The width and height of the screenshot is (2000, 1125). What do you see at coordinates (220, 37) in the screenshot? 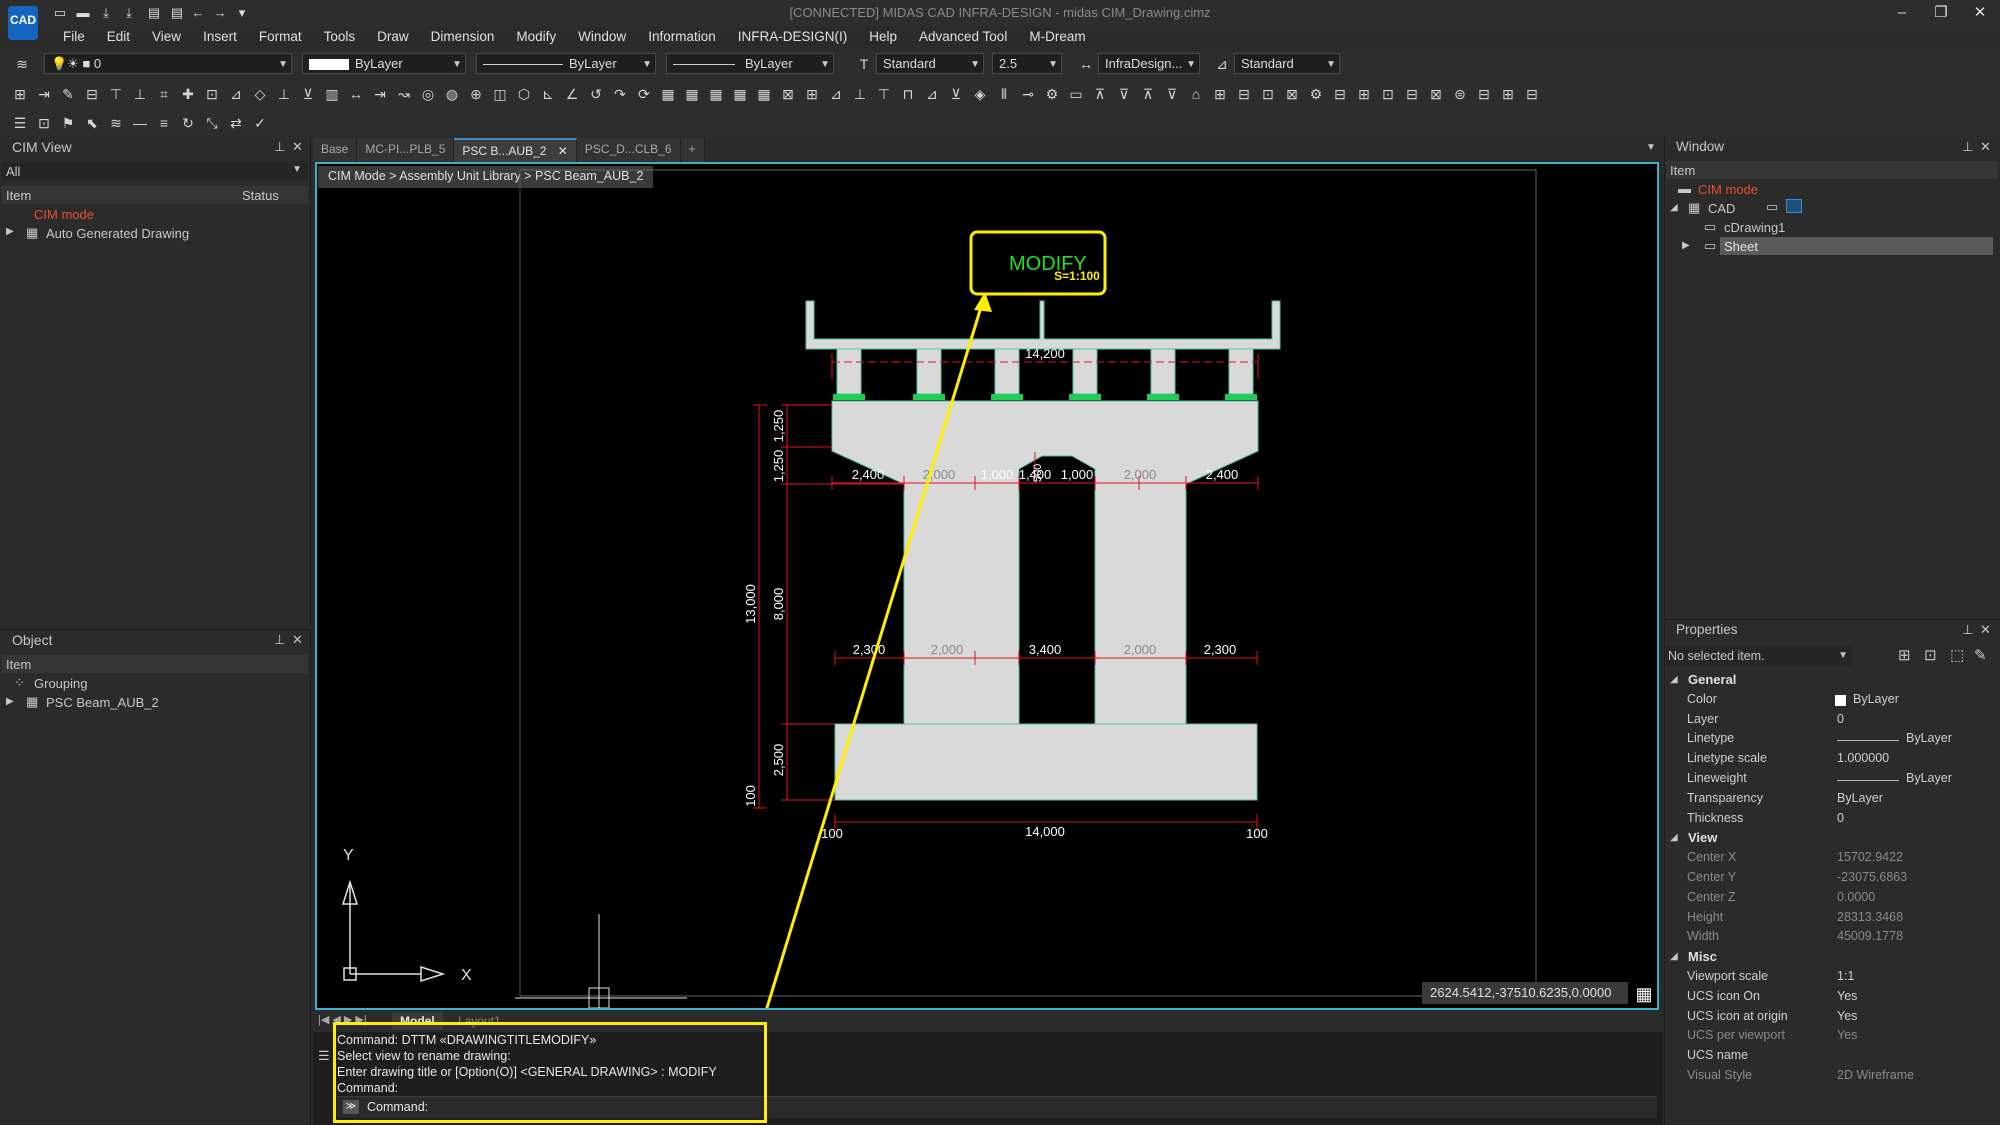
I see `menu-insert: Insert` at bounding box center [220, 37].